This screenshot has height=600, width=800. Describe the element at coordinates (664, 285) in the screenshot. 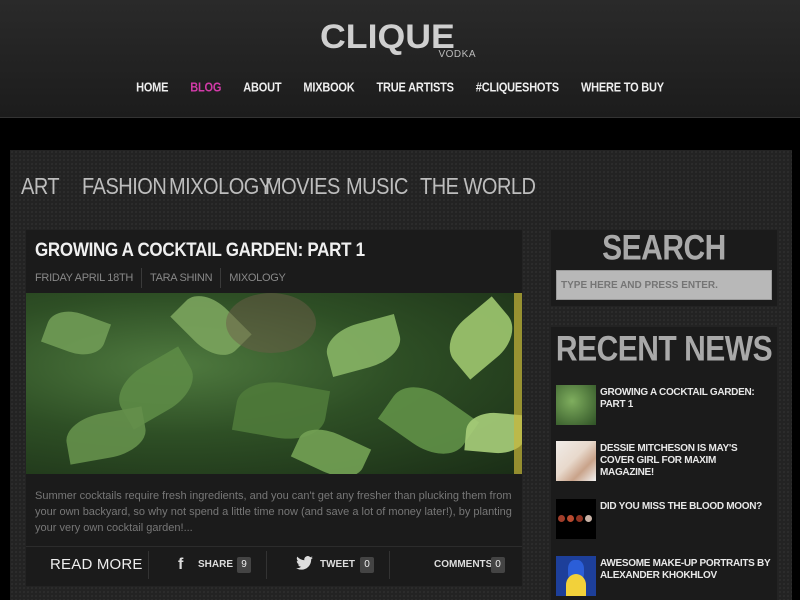

I see `search-input` at that location.